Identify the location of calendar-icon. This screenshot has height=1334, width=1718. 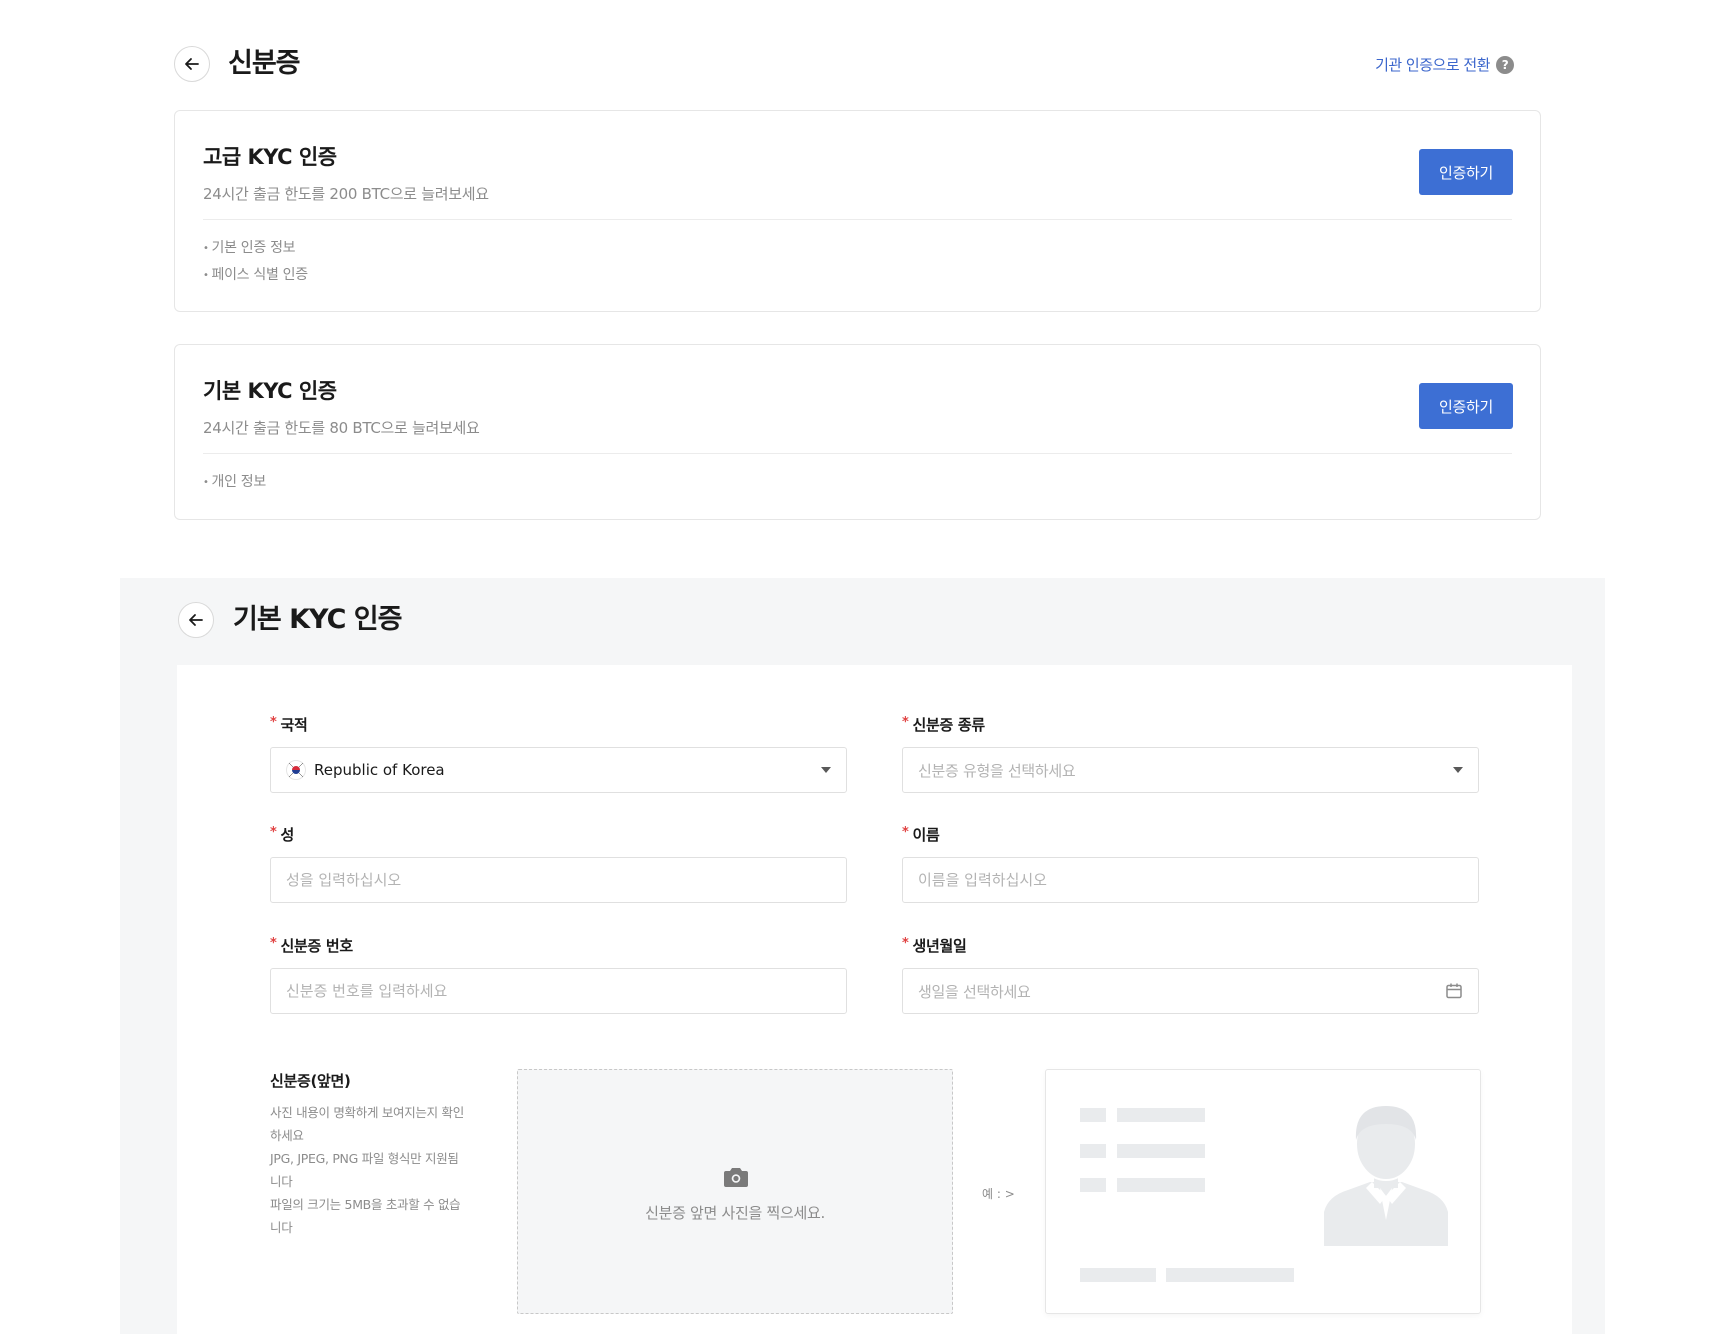
(1454, 991).